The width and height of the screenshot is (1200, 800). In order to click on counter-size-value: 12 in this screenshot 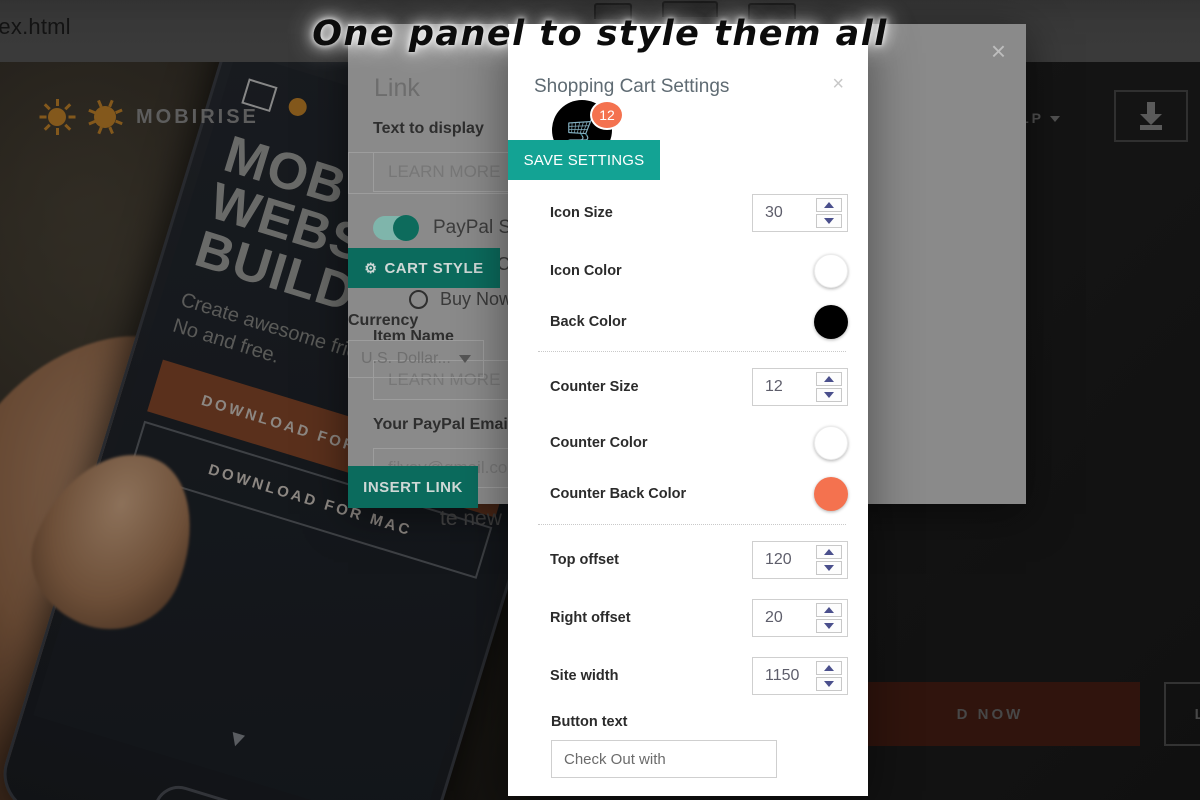, I will do `click(784, 387)`.